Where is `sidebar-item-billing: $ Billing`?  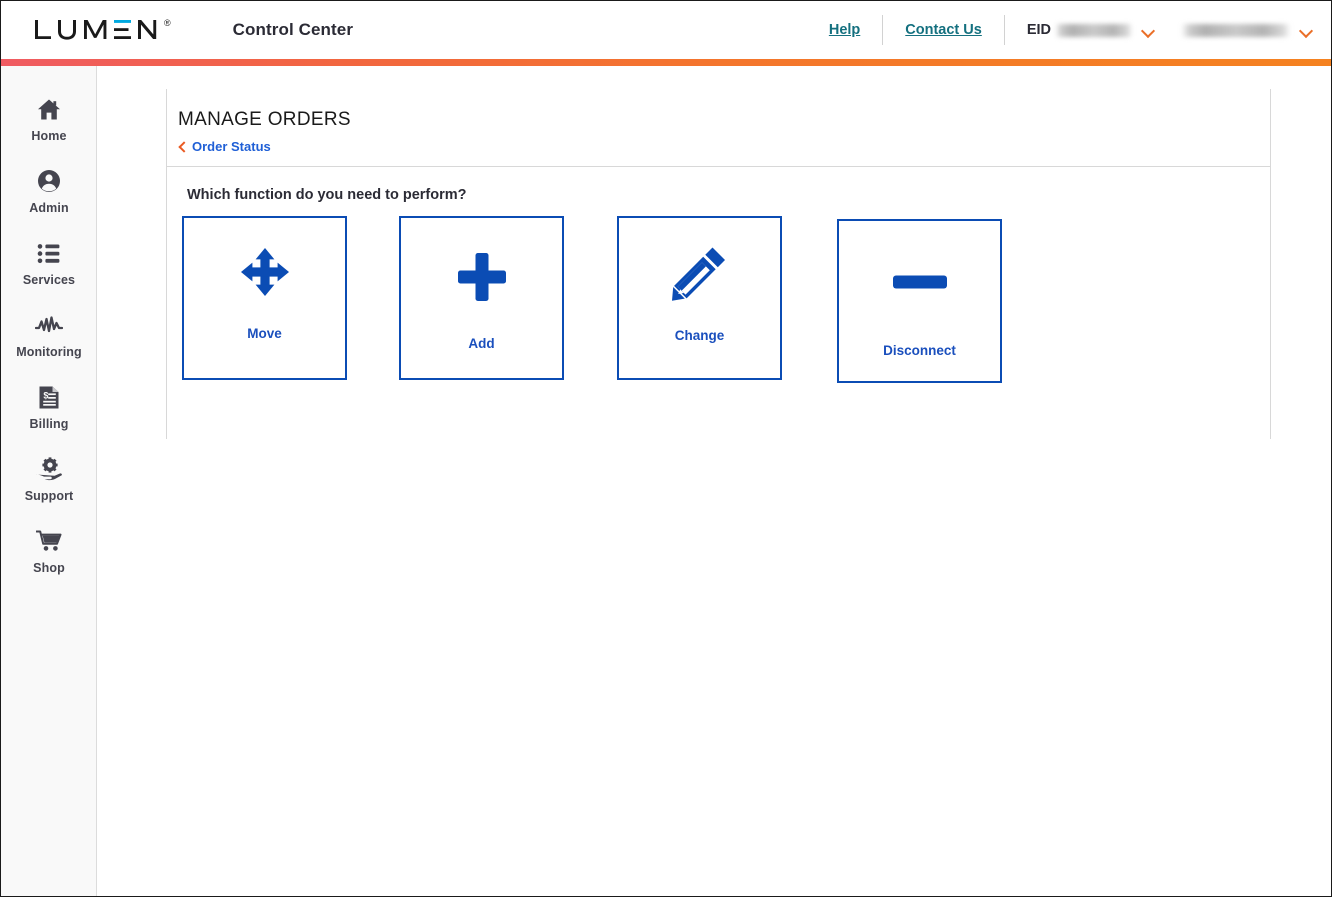 sidebar-item-billing: $ Billing is located at coordinates (49, 418).